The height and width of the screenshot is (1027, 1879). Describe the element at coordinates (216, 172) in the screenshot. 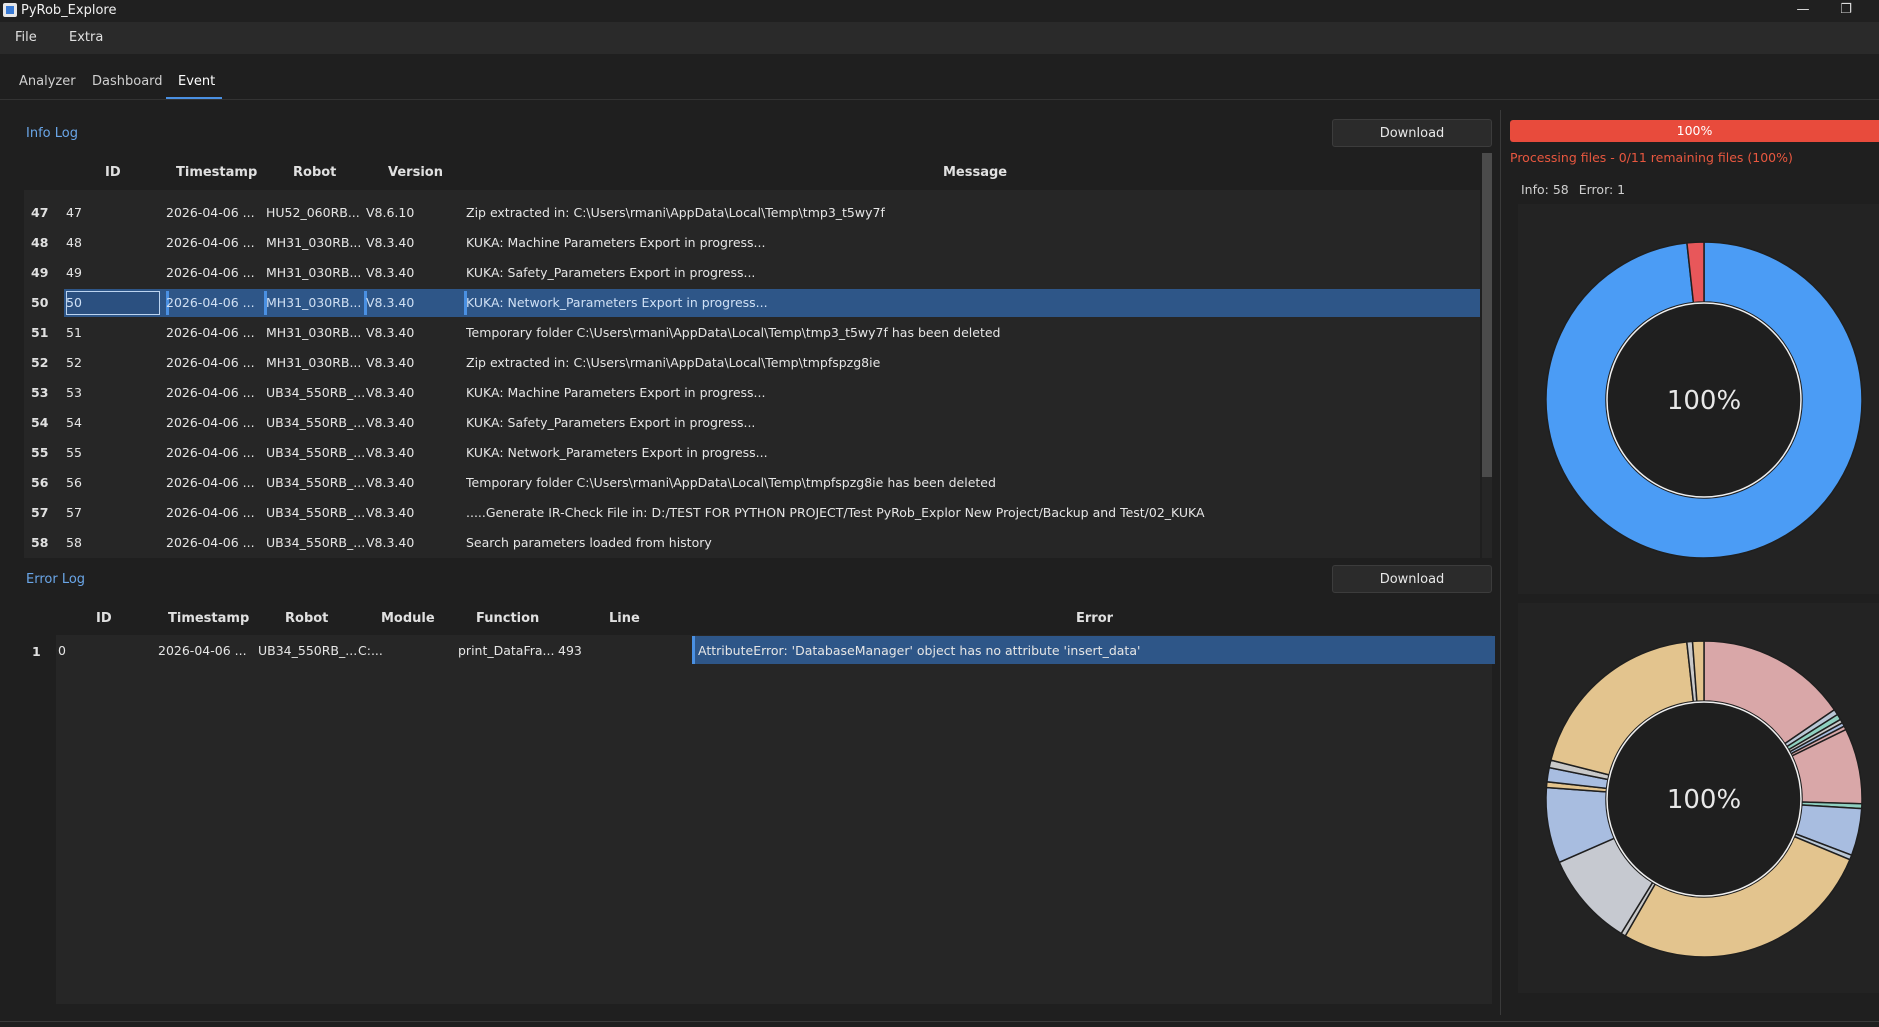

I see `info-header-timestamp: Timestamp` at that location.